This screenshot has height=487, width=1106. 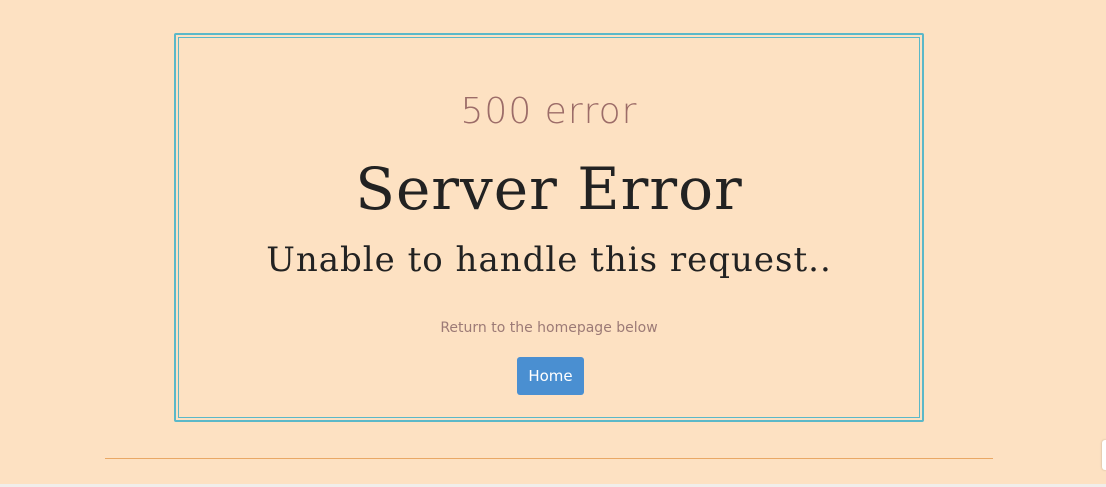 What do you see at coordinates (549, 260) in the screenshot?
I see `error-subtitle: Unable to handle this request..` at bounding box center [549, 260].